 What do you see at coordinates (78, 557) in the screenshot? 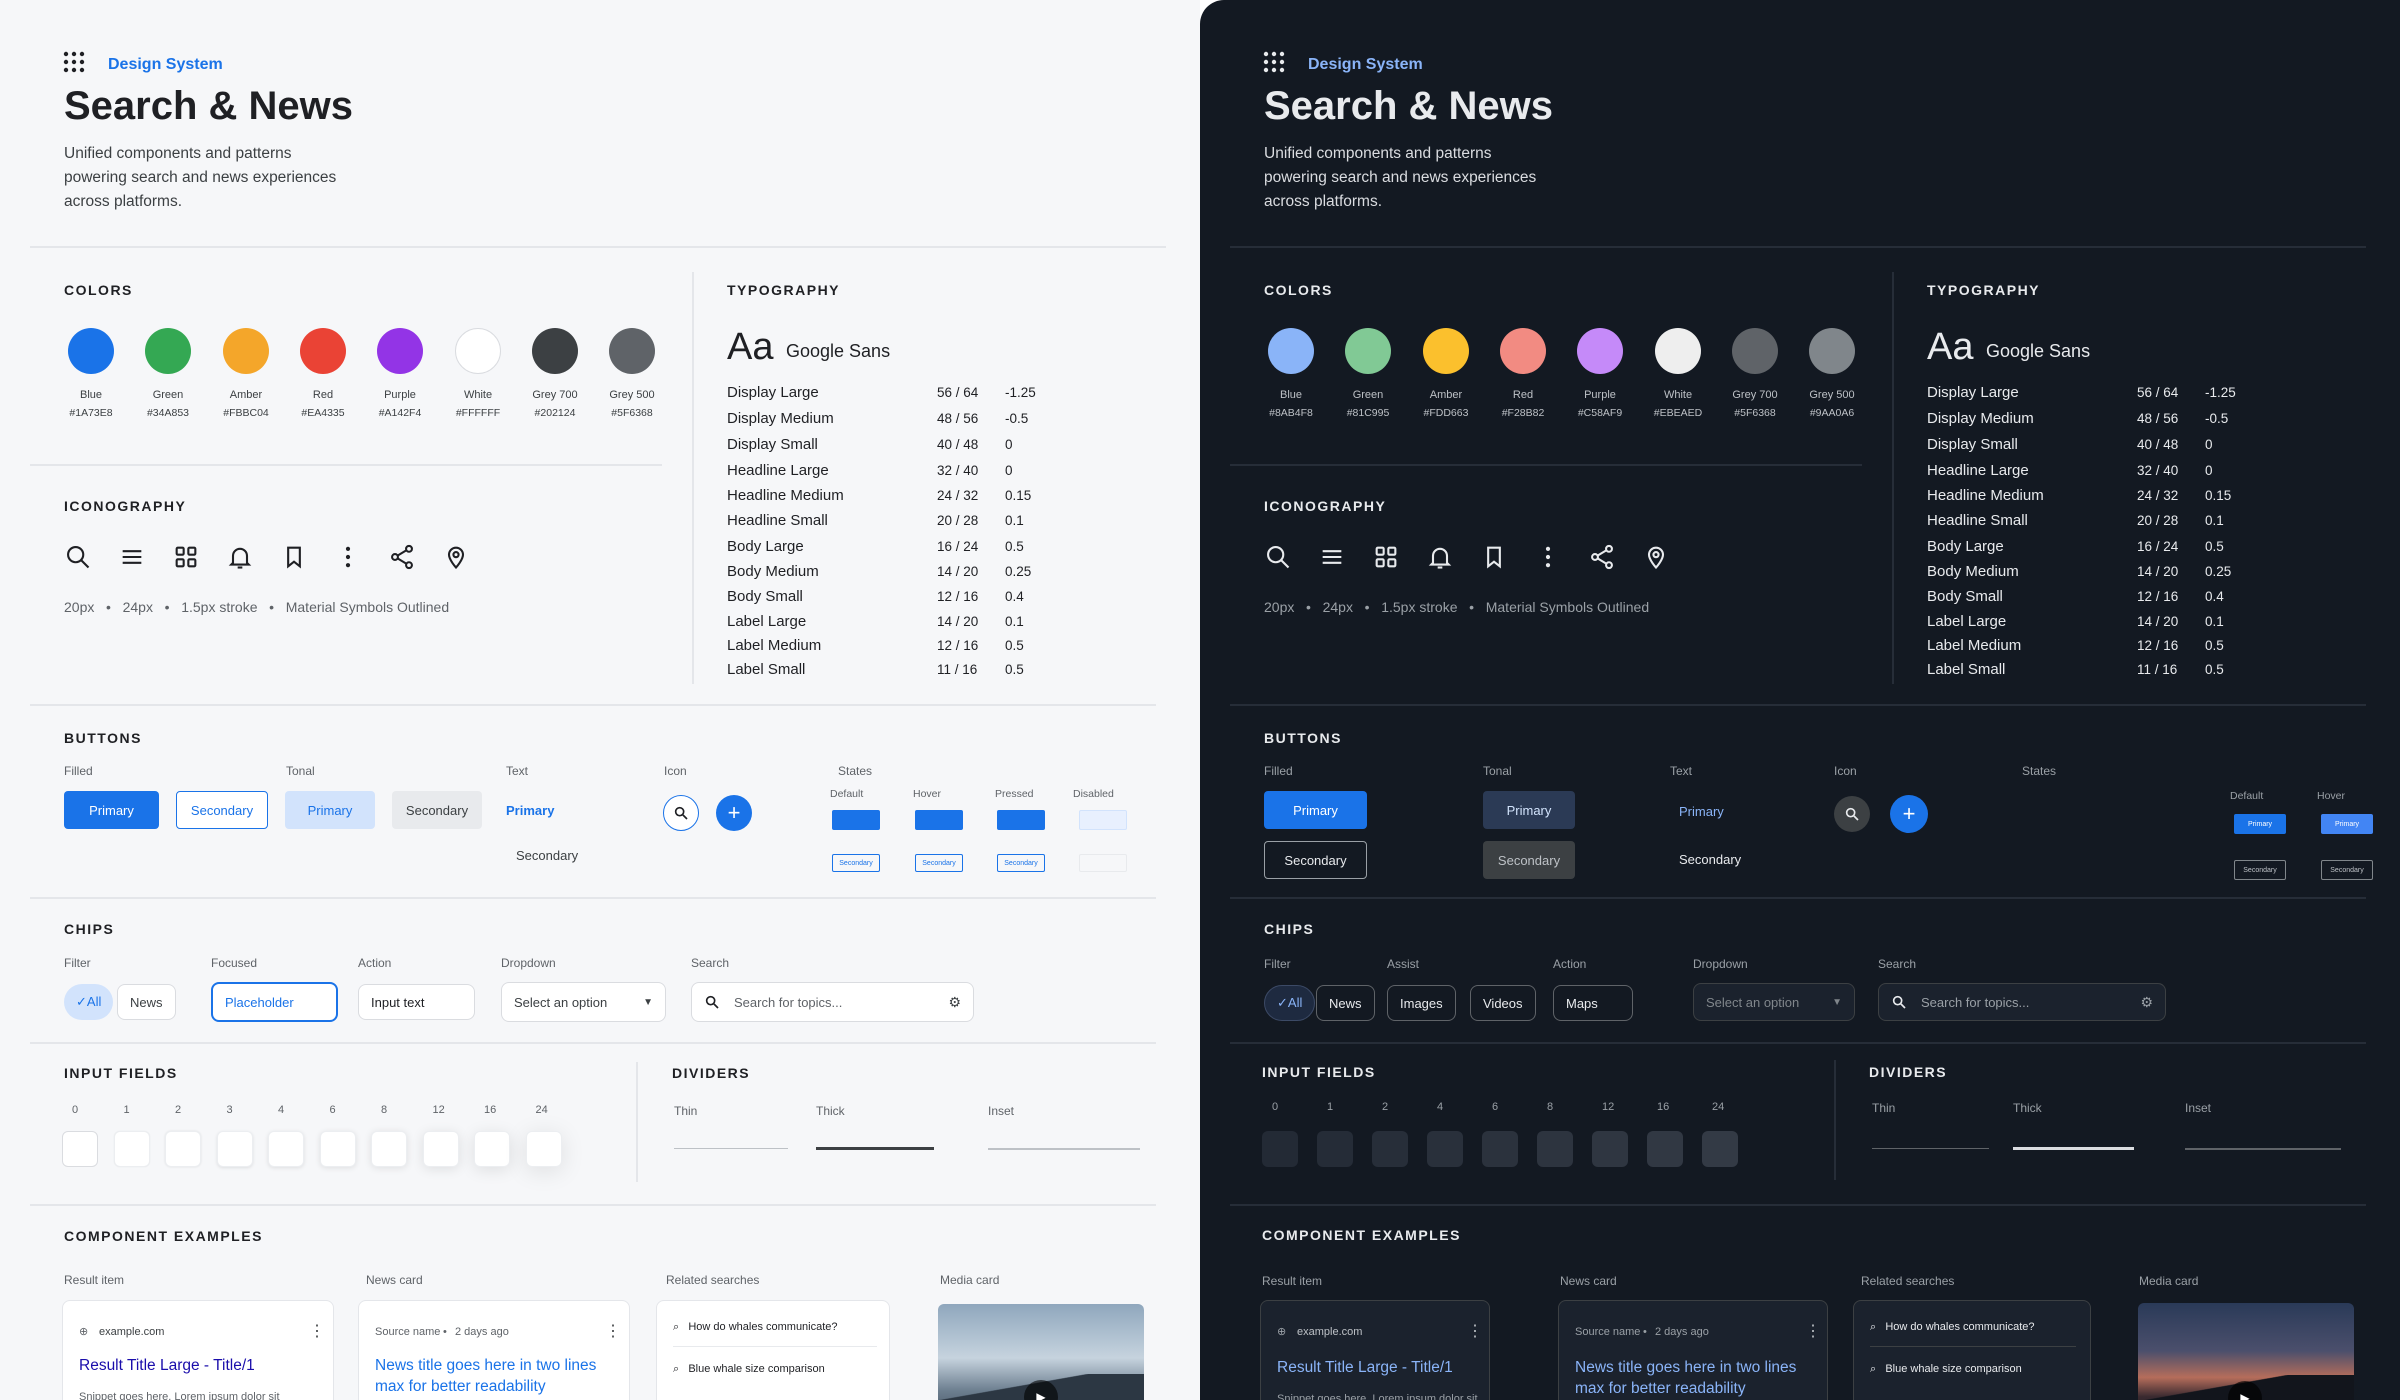
I see `search-icon` at bounding box center [78, 557].